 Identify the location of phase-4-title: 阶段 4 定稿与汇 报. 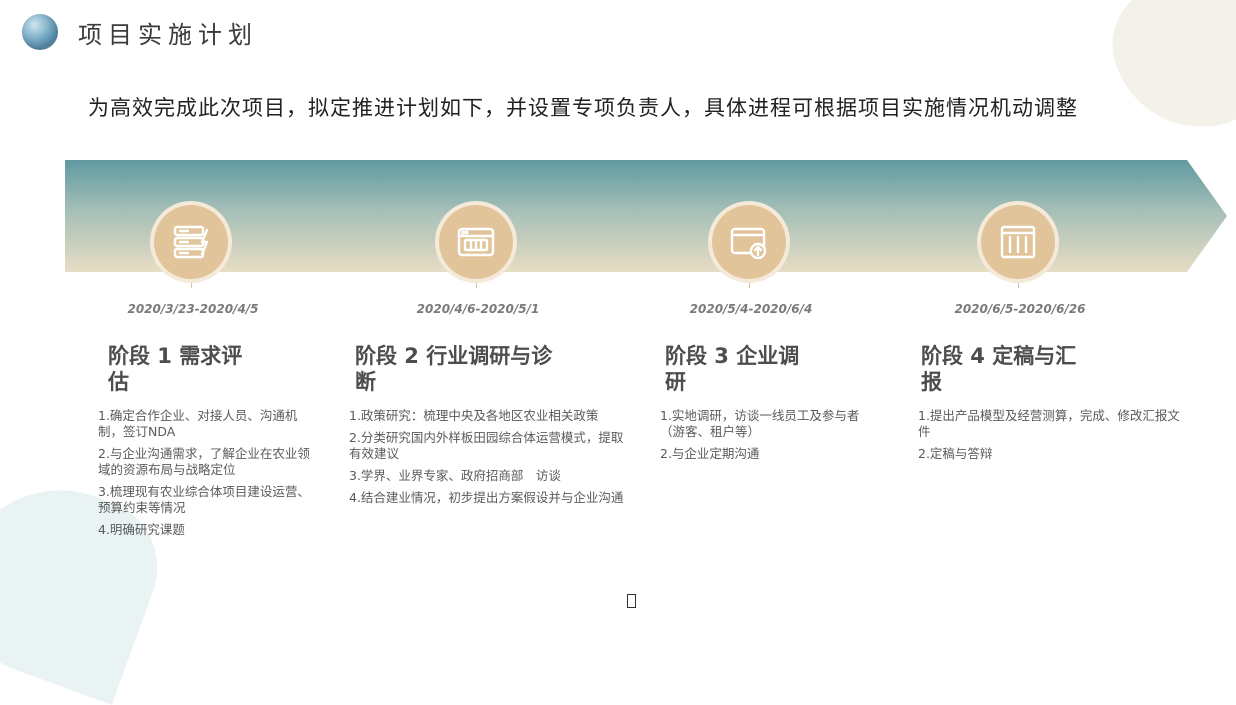
(999, 369).